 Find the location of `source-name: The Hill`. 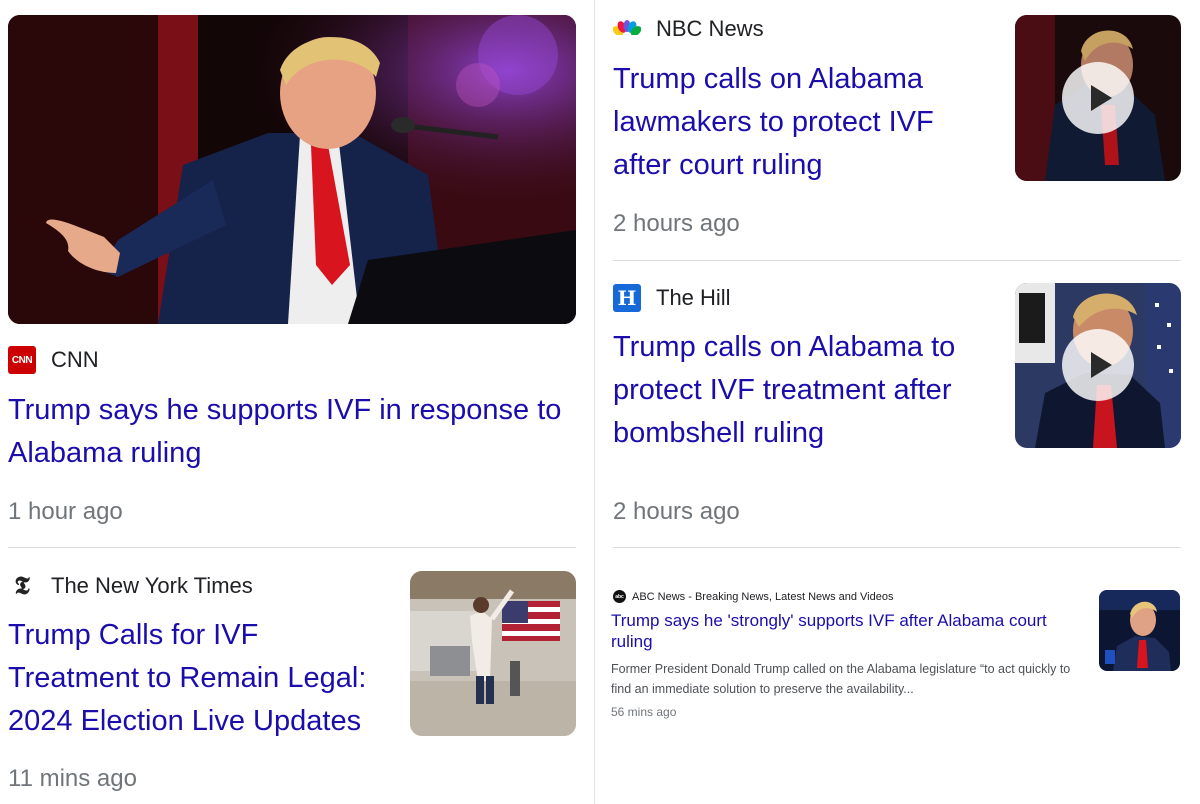

source-name: The Hill is located at coordinates (693, 297).